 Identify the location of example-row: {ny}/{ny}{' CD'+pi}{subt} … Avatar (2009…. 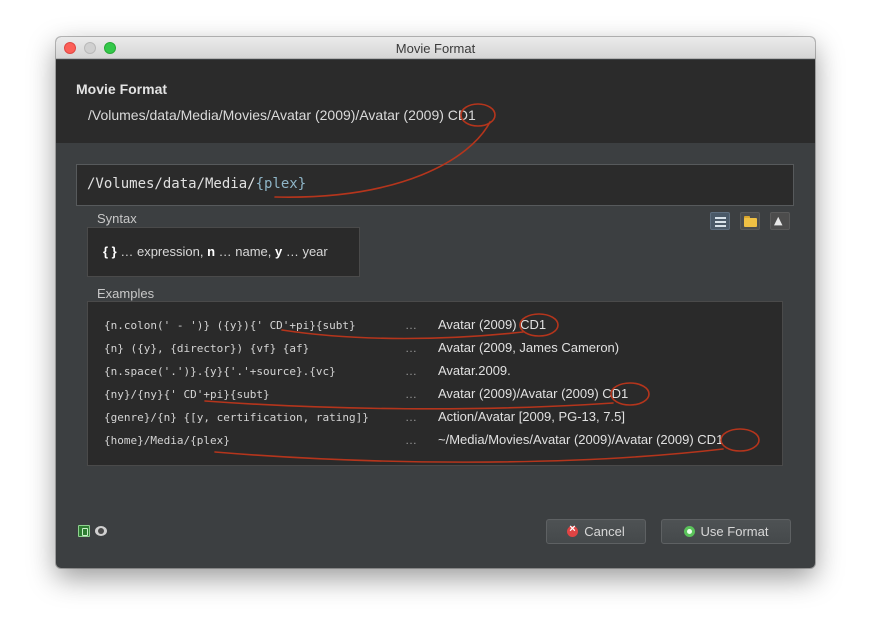
(435, 395).